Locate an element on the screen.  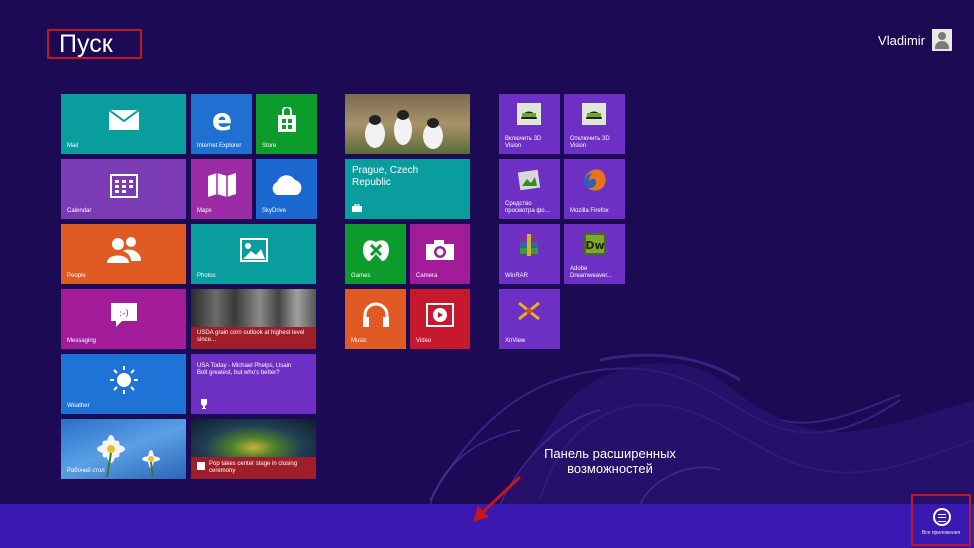
store-icon is located at coordinates (286, 120).